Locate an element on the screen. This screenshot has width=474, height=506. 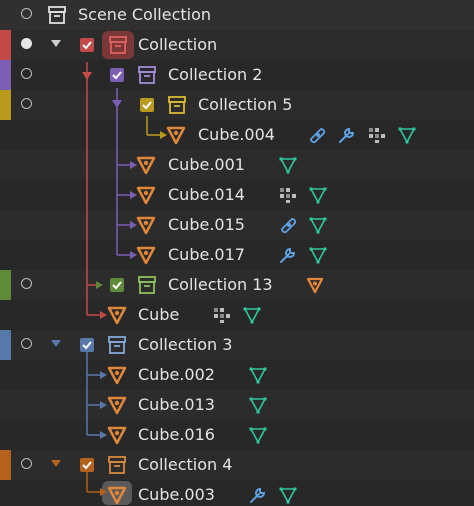
row-cube-001: Cube.001 is located at coordinates (237, 165).